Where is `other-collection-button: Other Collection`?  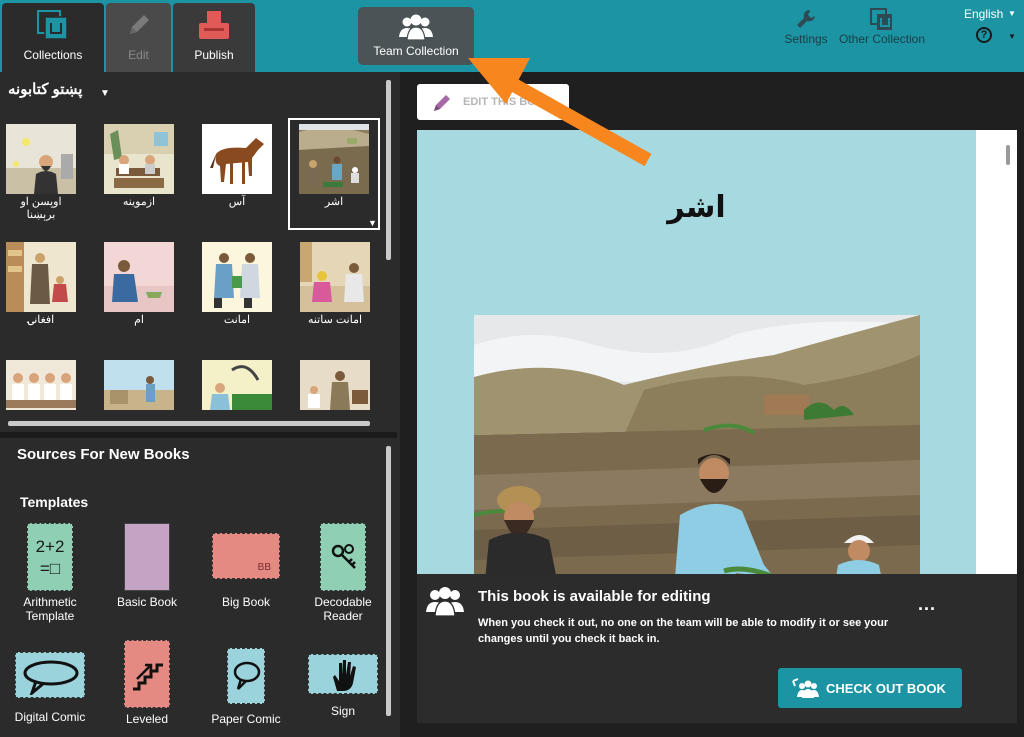 other-collection-button: Other Collection is located at coordinates (882, 27).